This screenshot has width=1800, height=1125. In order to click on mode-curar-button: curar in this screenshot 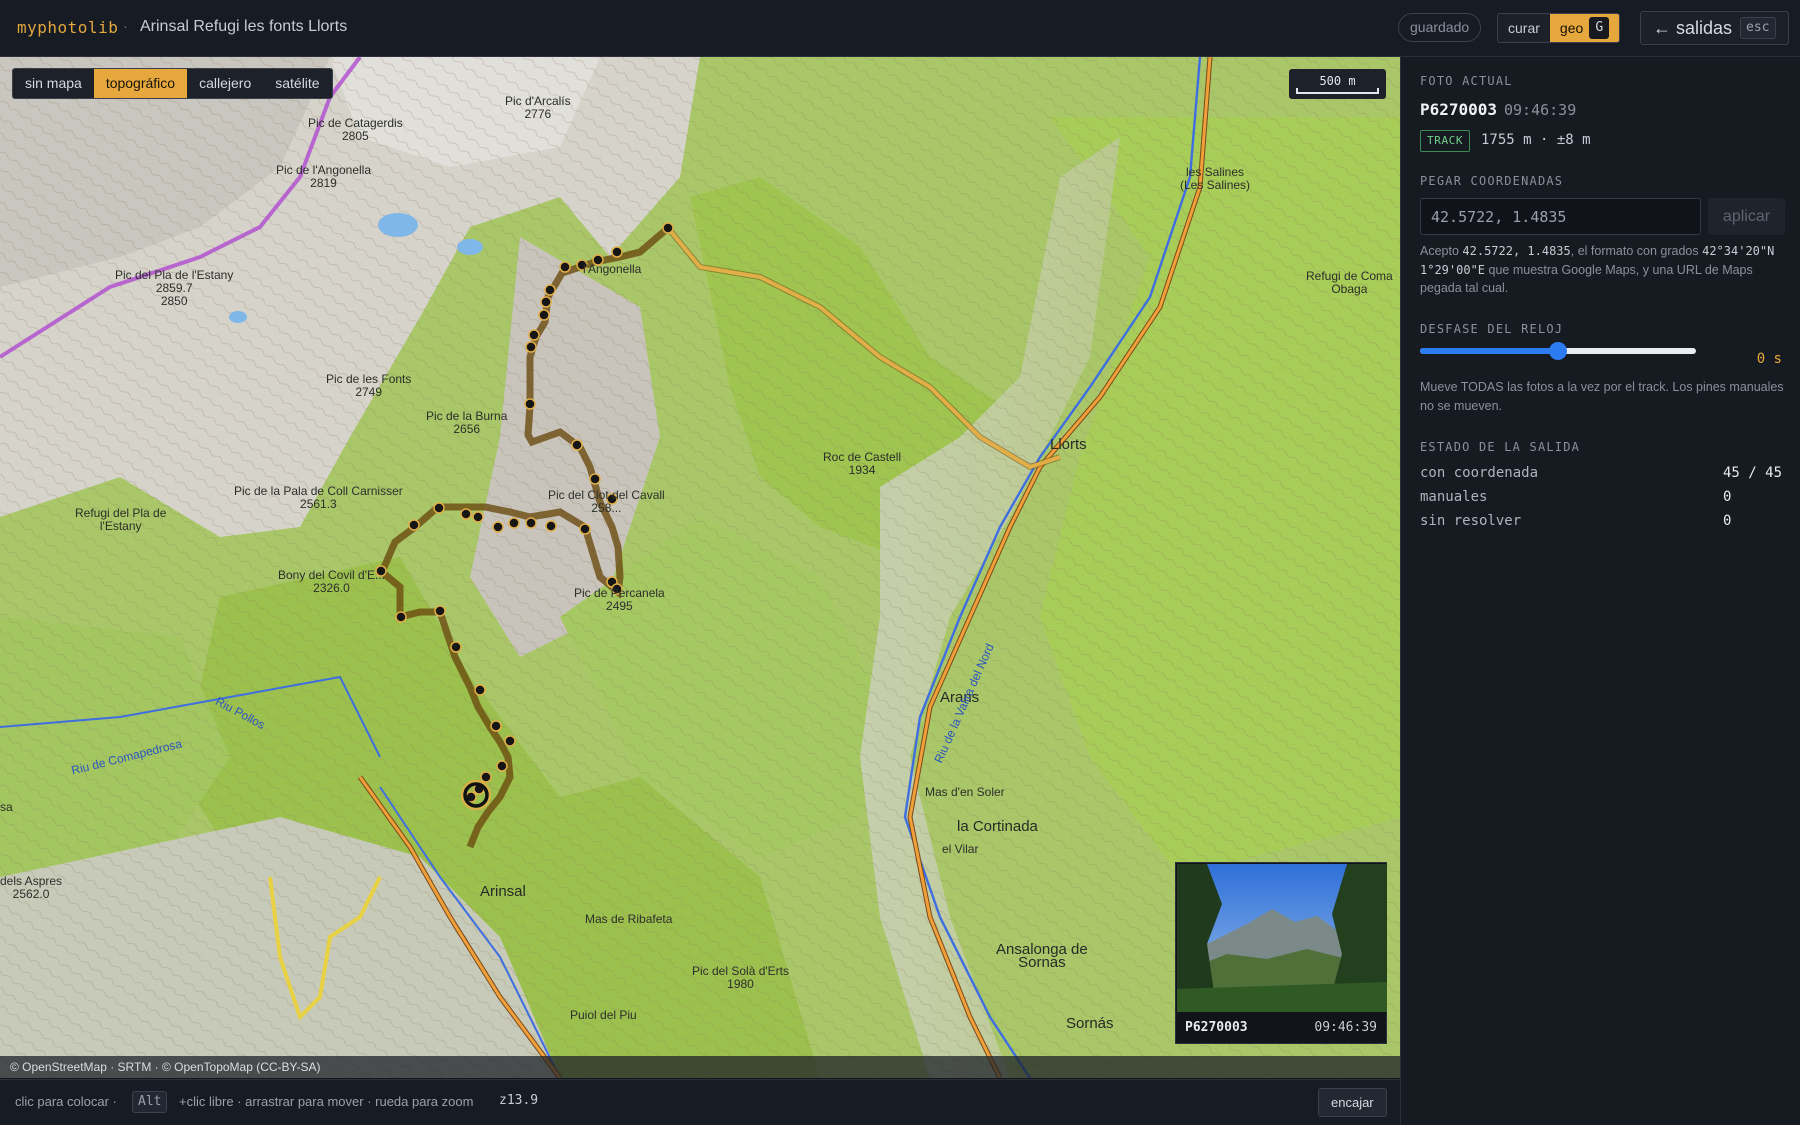, I will do `click(1524, 28)`.